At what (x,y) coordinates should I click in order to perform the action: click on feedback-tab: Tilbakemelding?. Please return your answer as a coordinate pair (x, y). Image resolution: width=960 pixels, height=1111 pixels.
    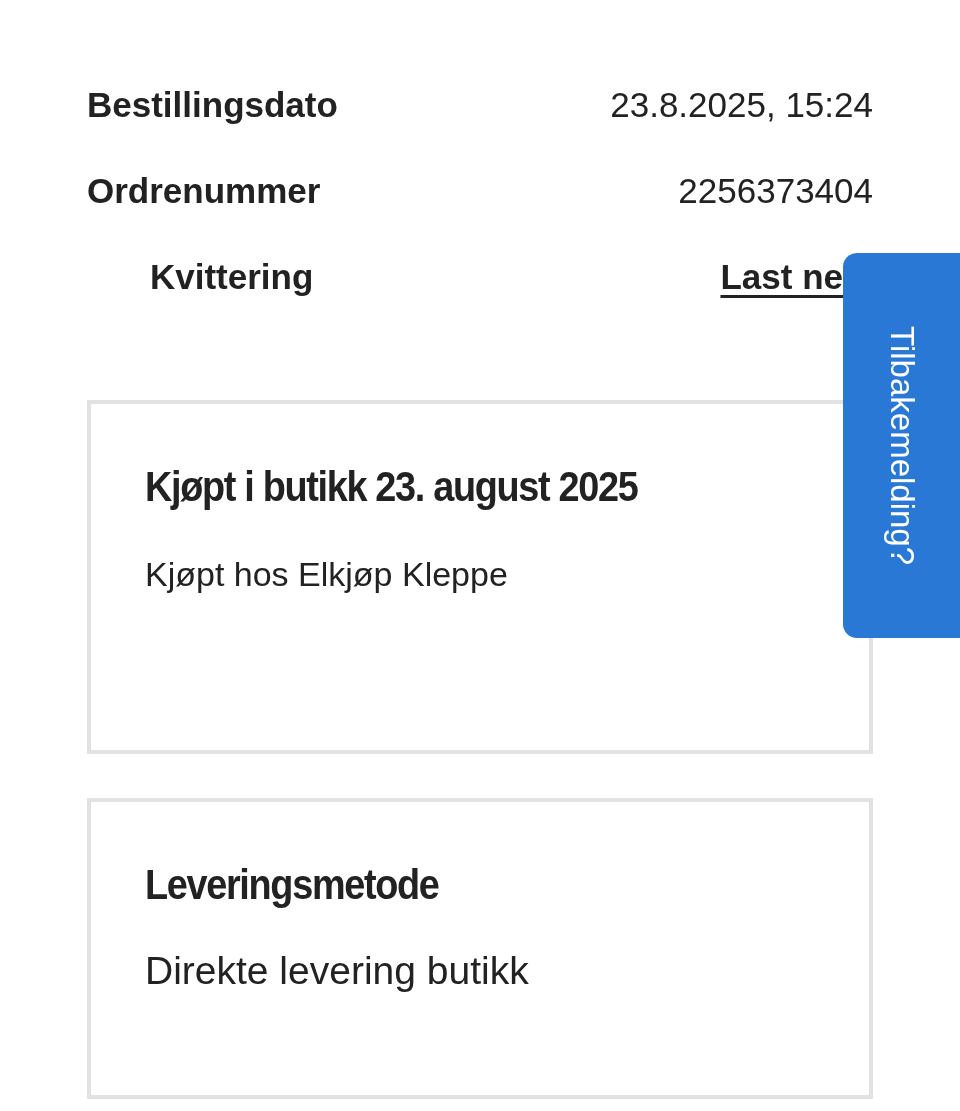
    Looking at the image, I should click on (901, 445).